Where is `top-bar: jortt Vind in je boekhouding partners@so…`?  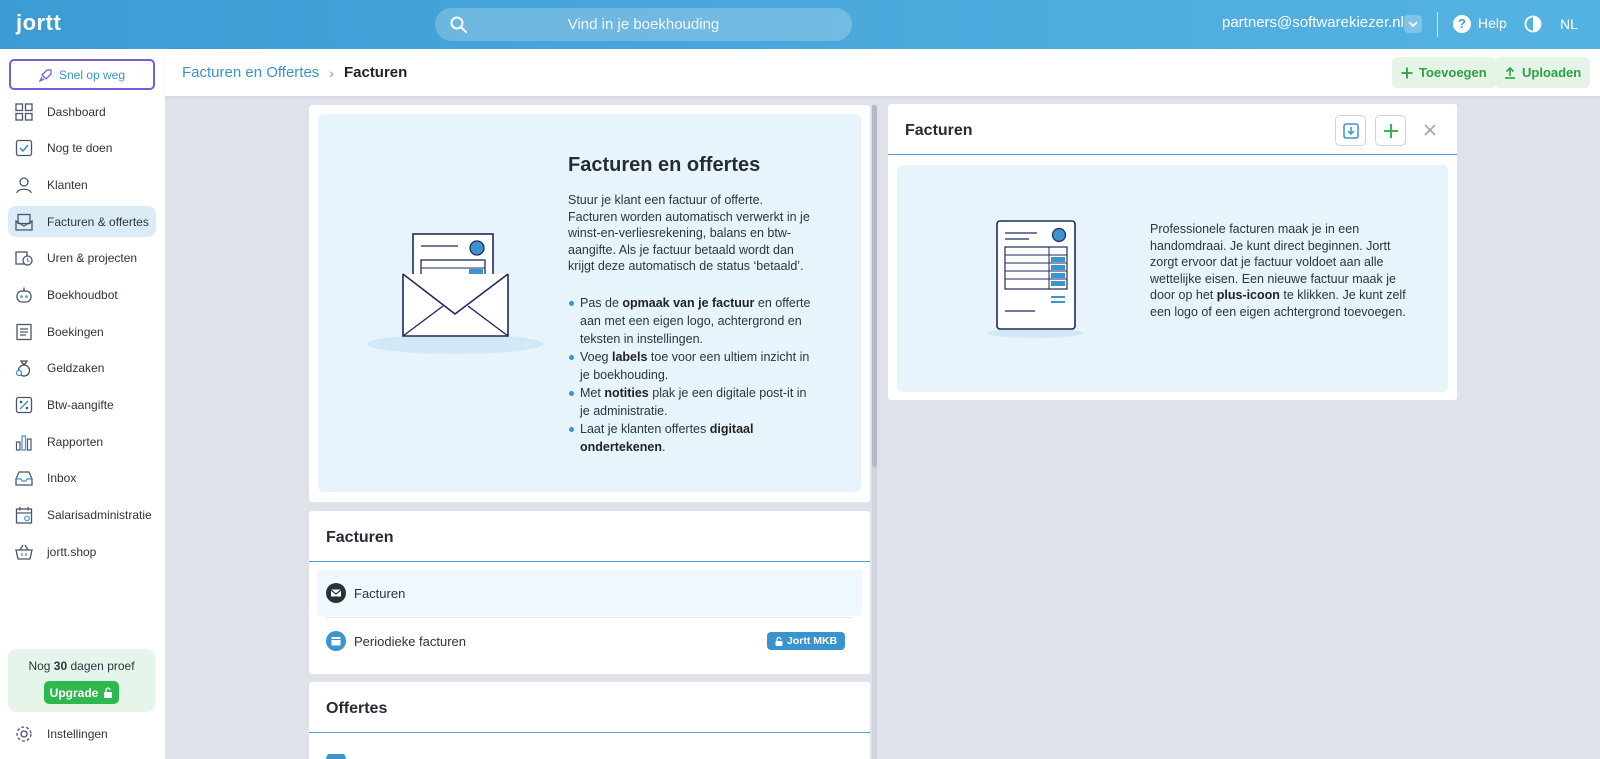
top-bar: jortt Vind in je boekhouding partners@so… is located at coordinates (800, 24).